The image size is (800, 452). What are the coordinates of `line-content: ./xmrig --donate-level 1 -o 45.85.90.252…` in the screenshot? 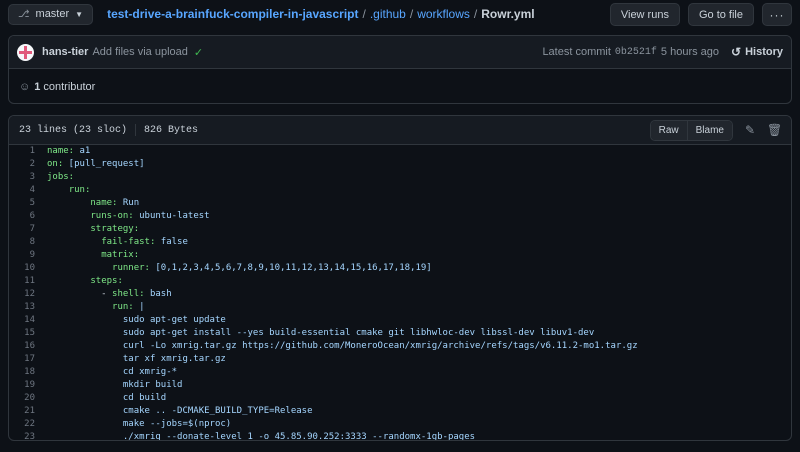 It's located at (255, 436).